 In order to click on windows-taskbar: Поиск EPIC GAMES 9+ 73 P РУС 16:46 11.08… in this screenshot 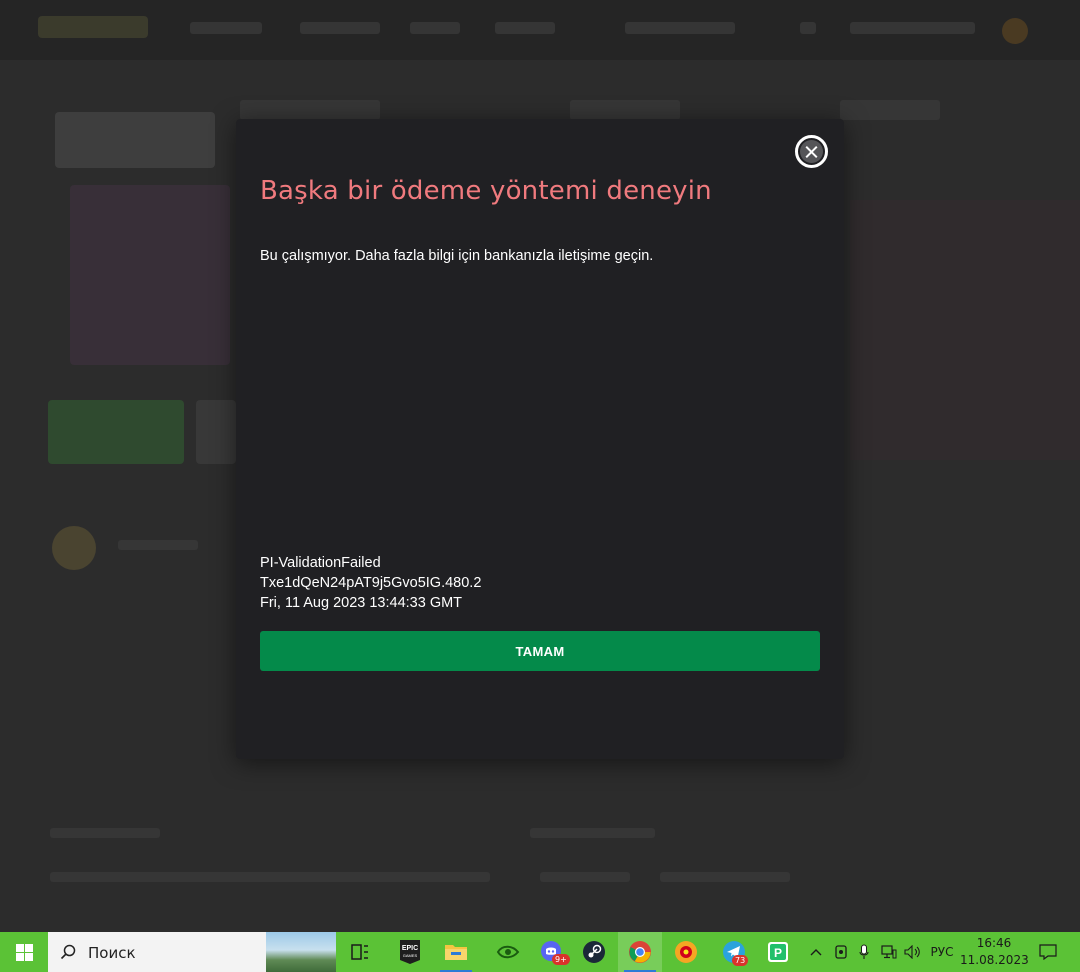, I will do `click(540, 952)`.